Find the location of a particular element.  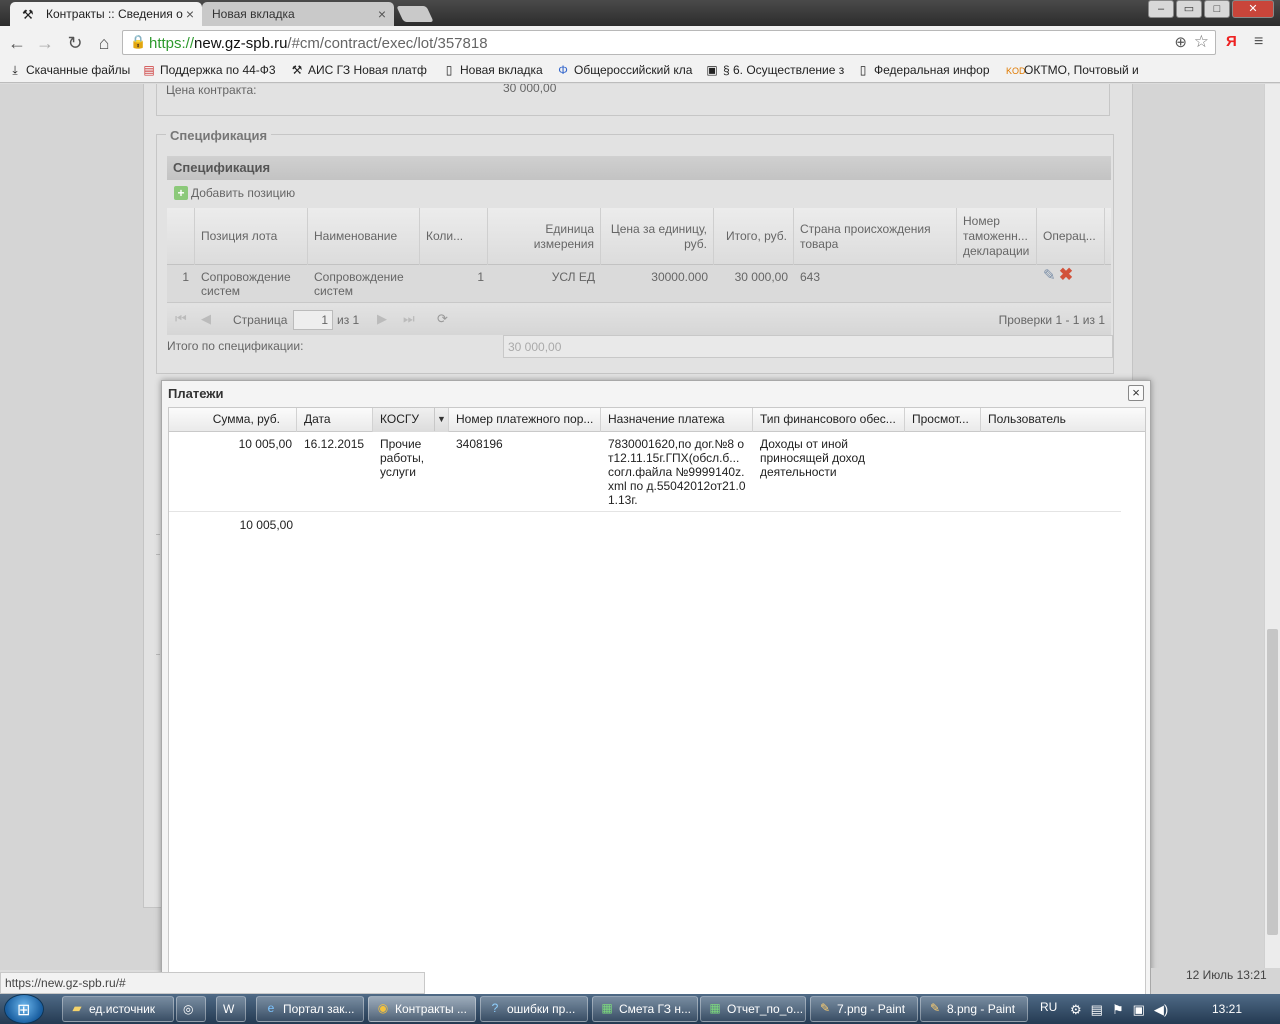

chrome-icon: ◉ is located at coordinates (383, 1008).